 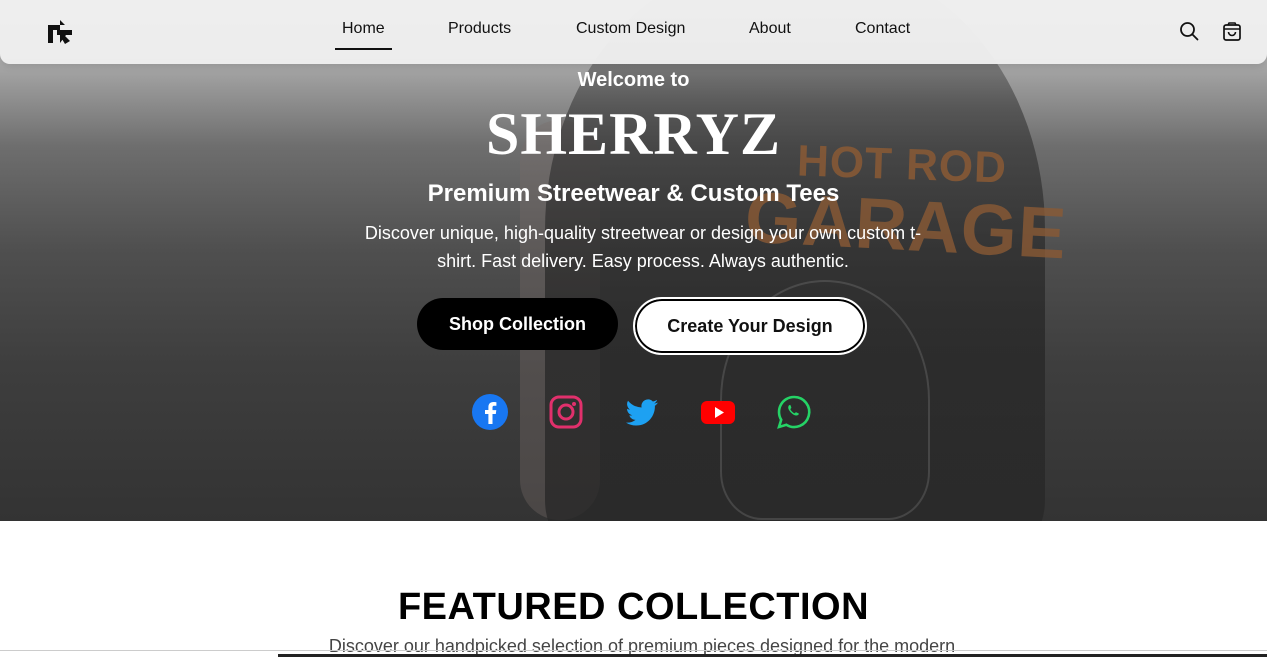 I want to click on hero-welcome: Welcome to, so click(x=633, y=80).